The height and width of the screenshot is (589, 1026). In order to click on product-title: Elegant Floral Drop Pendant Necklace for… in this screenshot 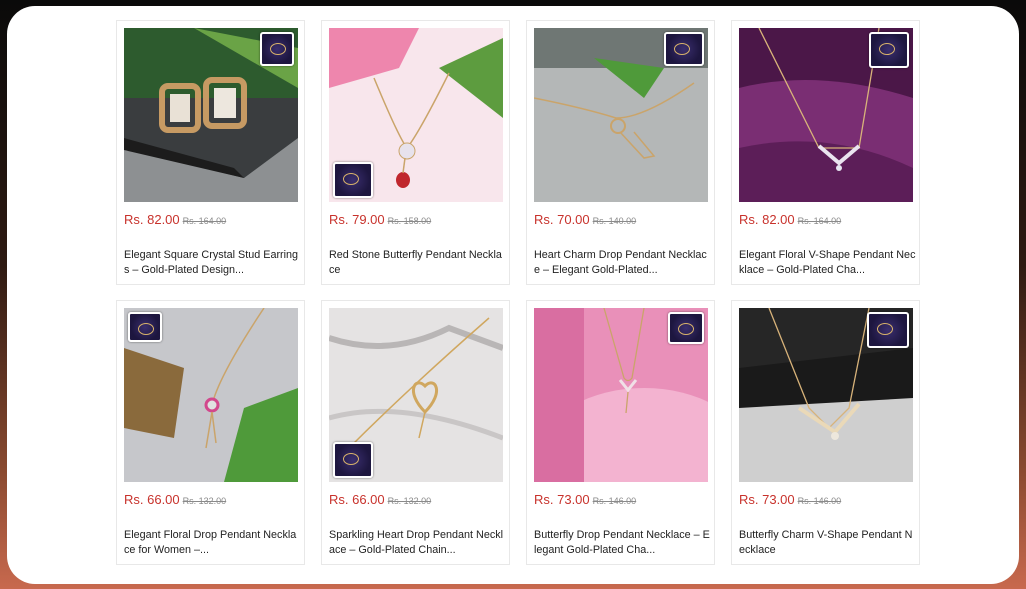, I will do `click(212, 542)`.